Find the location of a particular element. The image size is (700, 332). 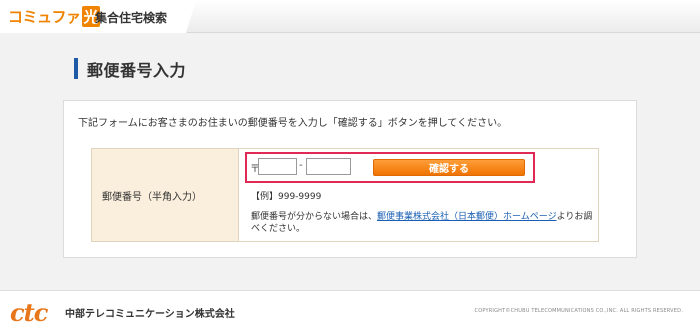

logo-tab: コミュファ光 集合住宅検索 is located at coordinates (98, 16).